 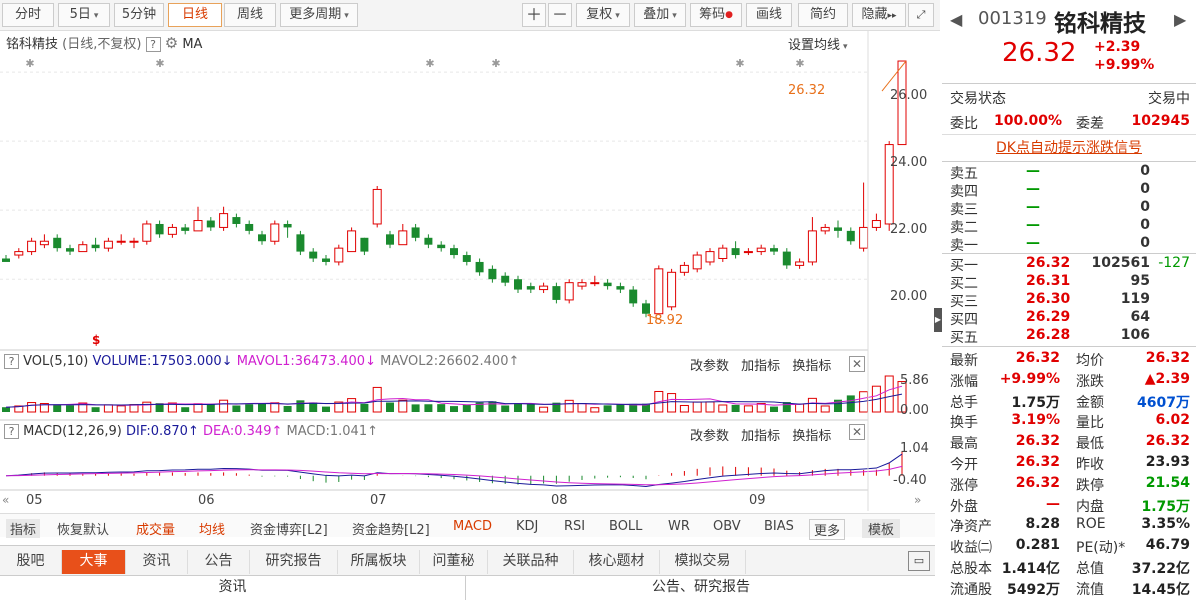 I want to click on simple-button: 简约, so click(x=823, y=15).